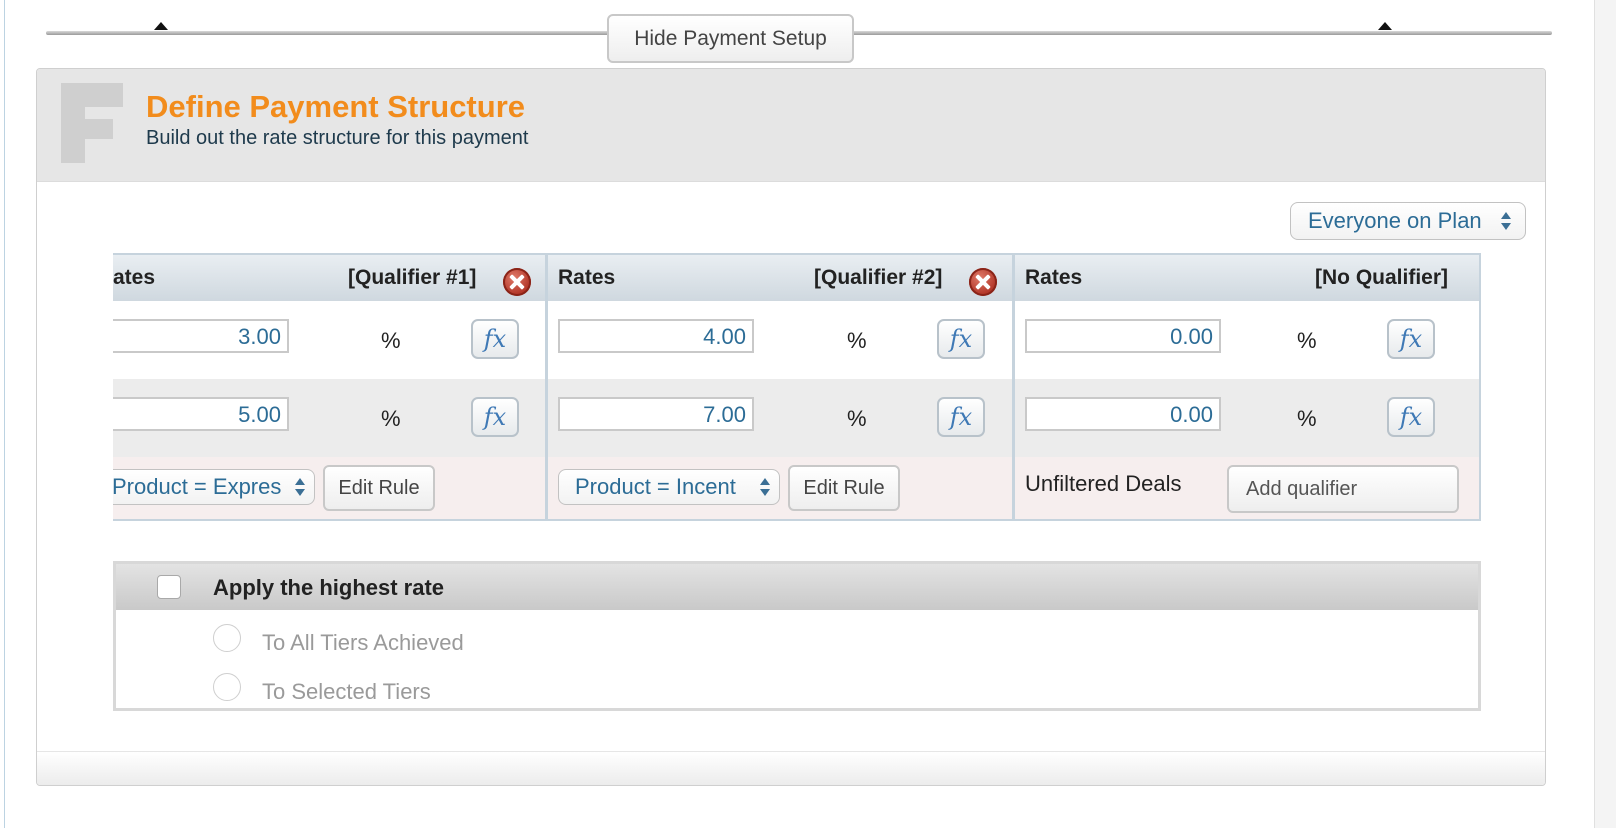 This screenshot has width=1616, height=828. I want to click on scope-select-value: Everyone on Plan, so click(1395, 220).